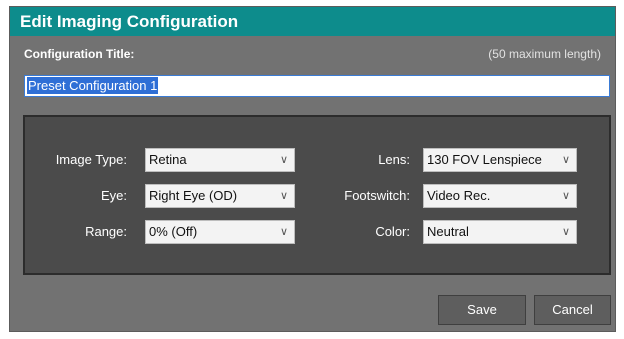 The width and height of the screenshot is (624, 339). I want to click on image-type-select: Retina ∨, so click(220, 160).